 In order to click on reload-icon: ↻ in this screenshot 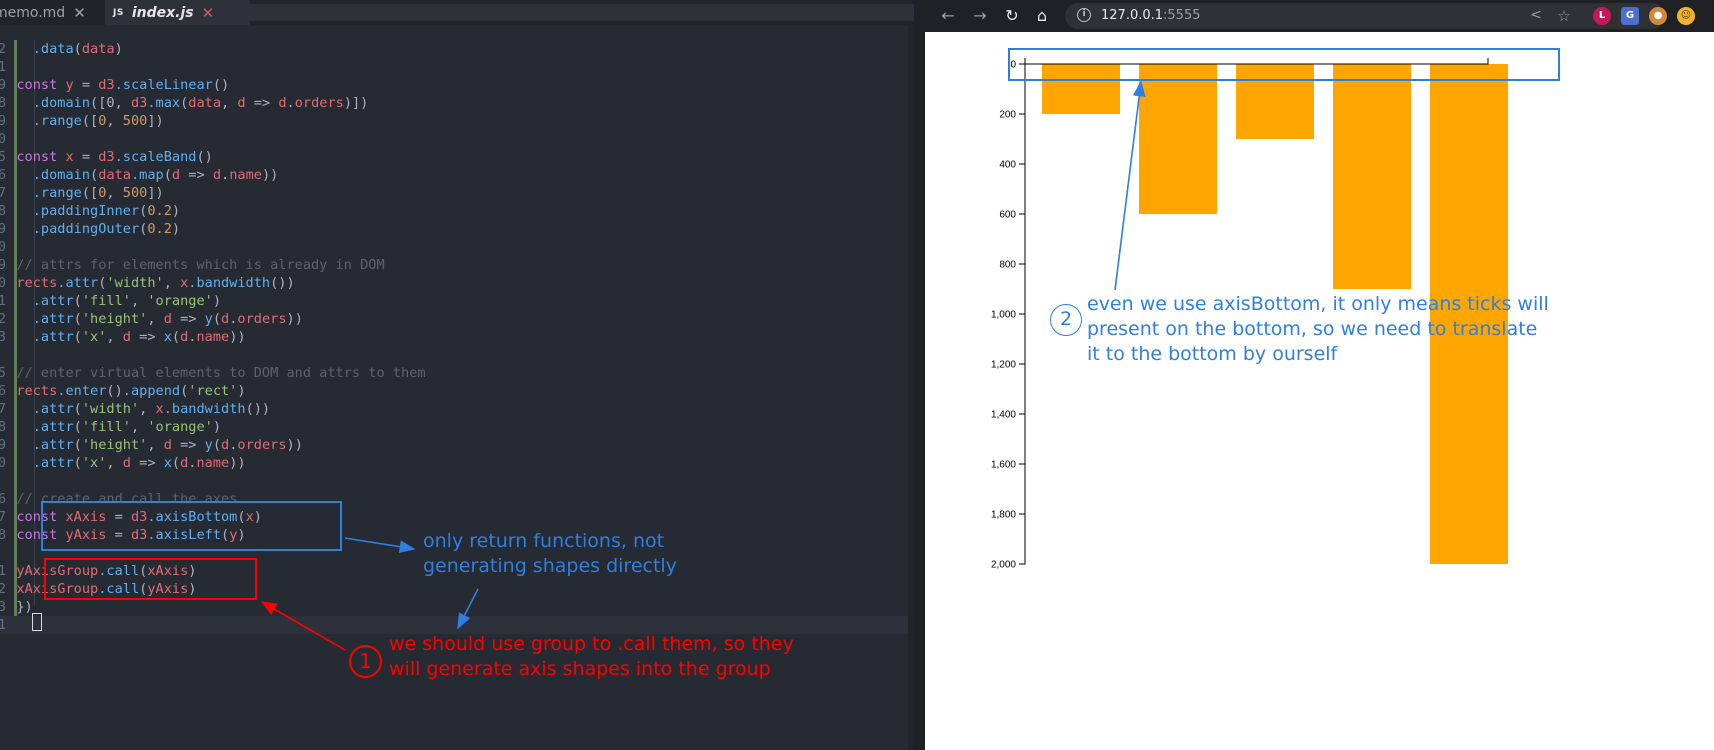, I will do `click(1012, 16)`.